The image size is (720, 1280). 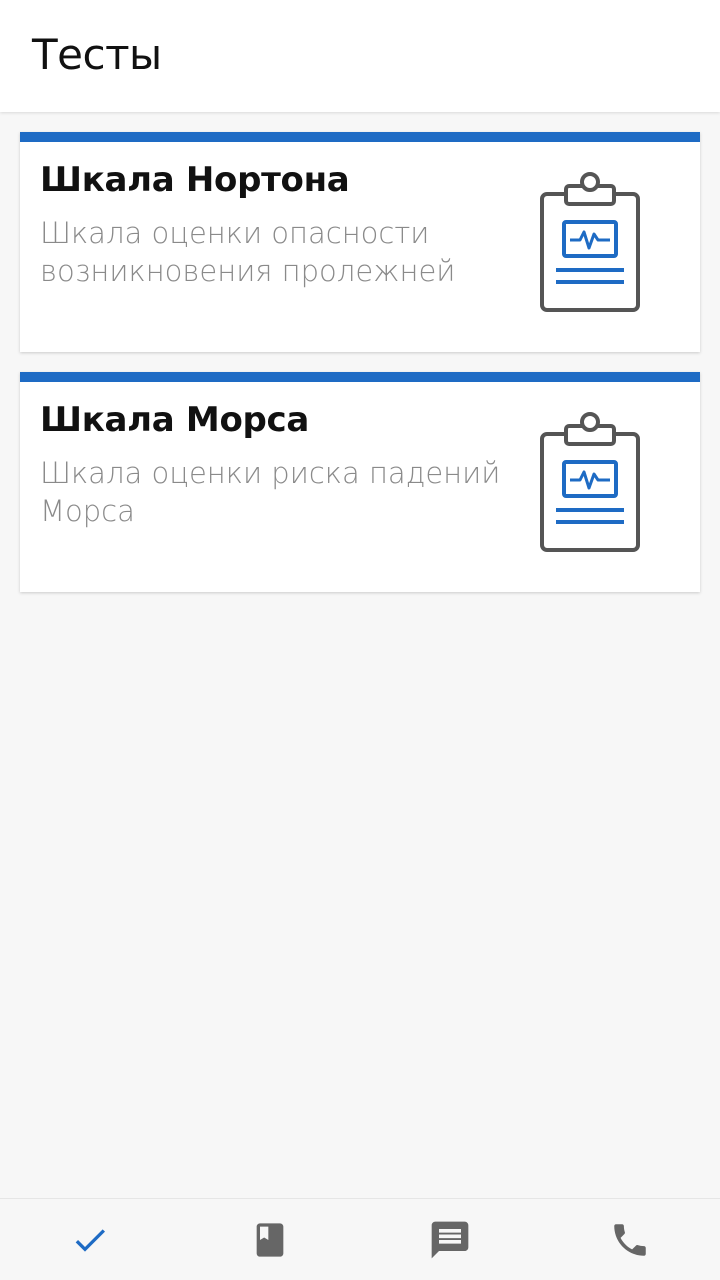 What do you see at coordinates (360, 56) in the screenshot?
I see `app-bar: Тесты` at bounding box center [360, 56].